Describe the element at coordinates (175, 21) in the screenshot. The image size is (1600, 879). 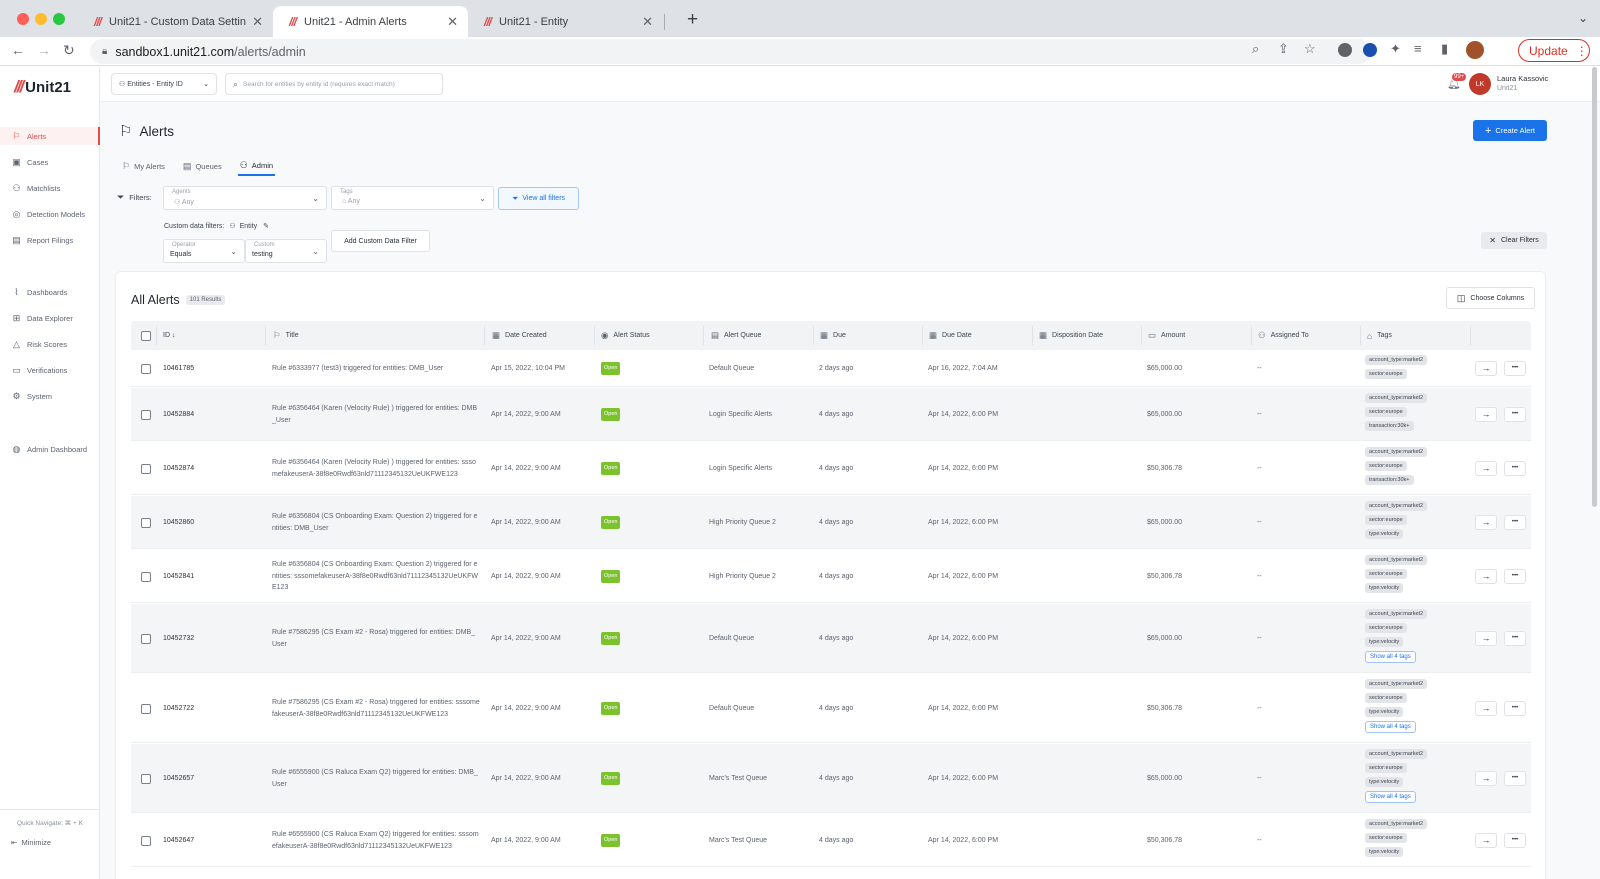
I see `browser-tab-custom-data-settings: /// Unit21 - Custom Data Settings ✕` at that location.